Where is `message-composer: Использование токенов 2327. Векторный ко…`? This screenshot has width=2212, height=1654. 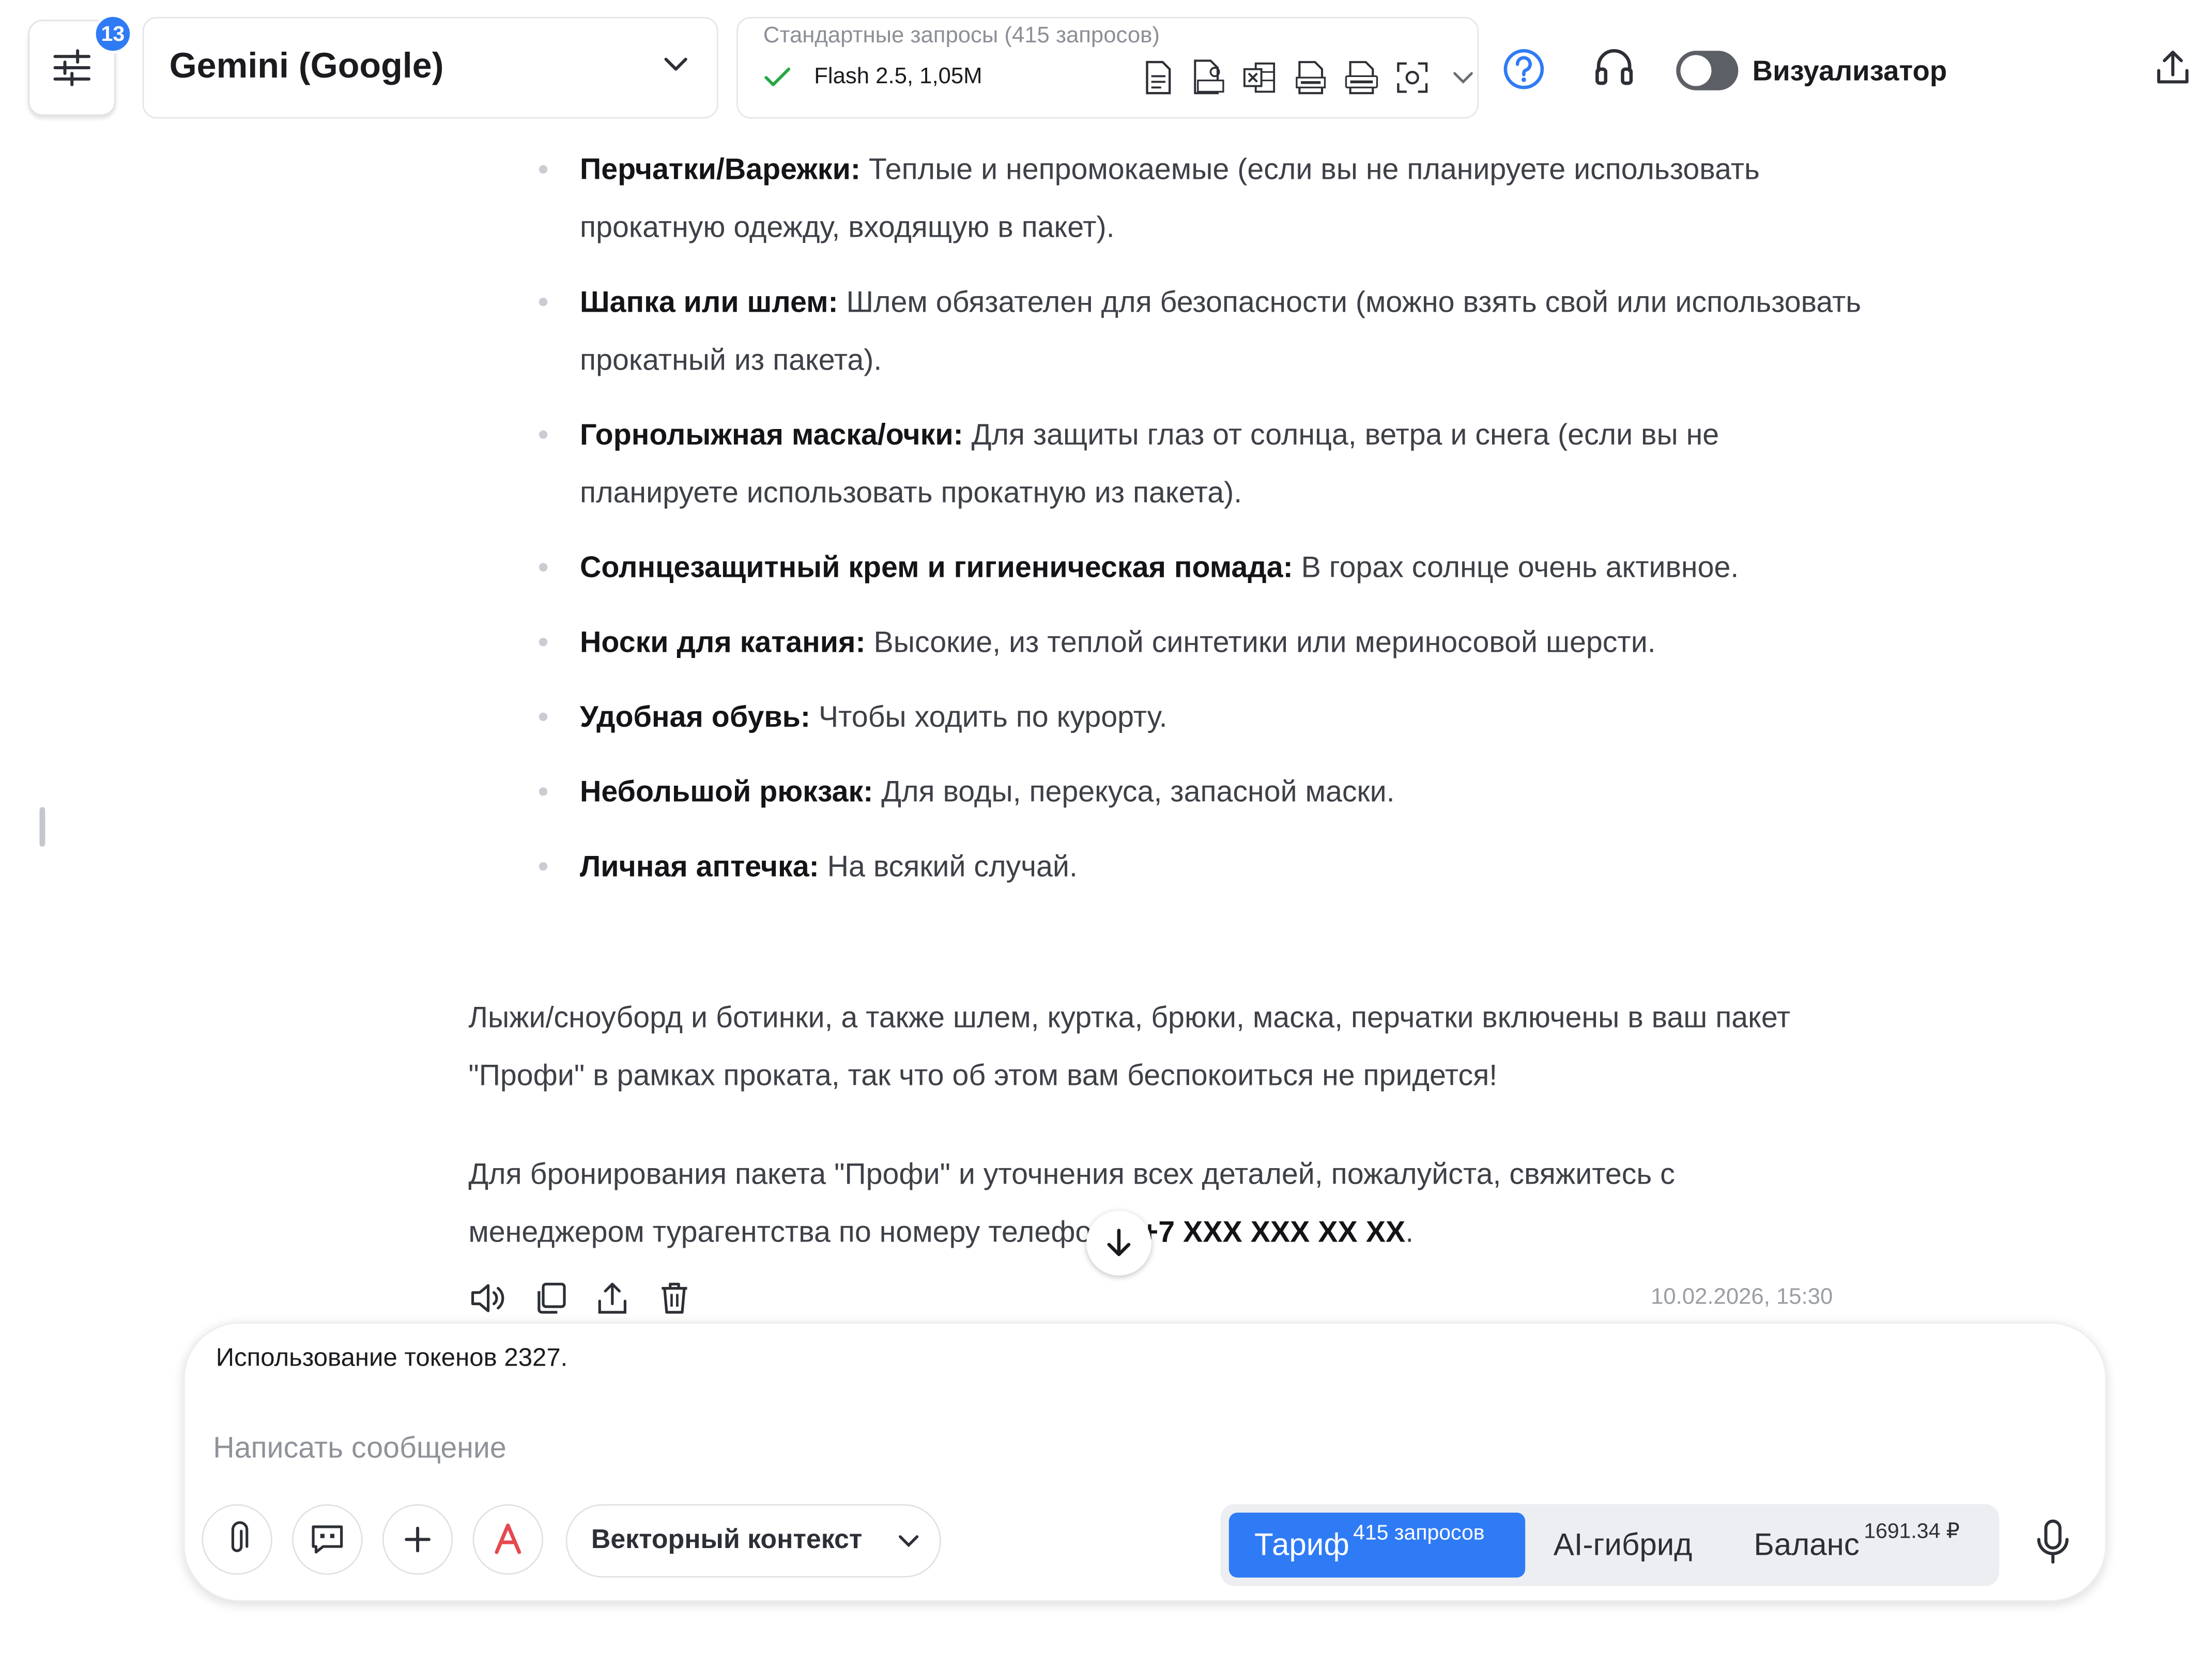
message-composer: Использование токенов 2327. Векторный ко… is located at coordinates (1145, 1462).